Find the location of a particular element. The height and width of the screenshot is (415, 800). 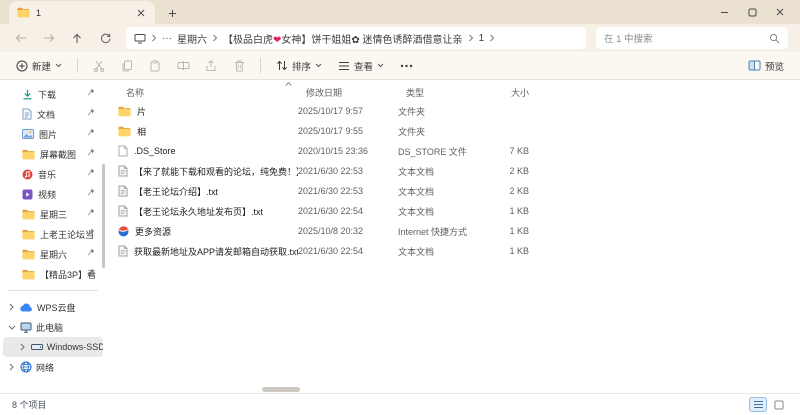

file-row: .DS_Store 2020/10/15 23:36 DS_STORE 文件 7 KB is located at coordinates (459, 151).